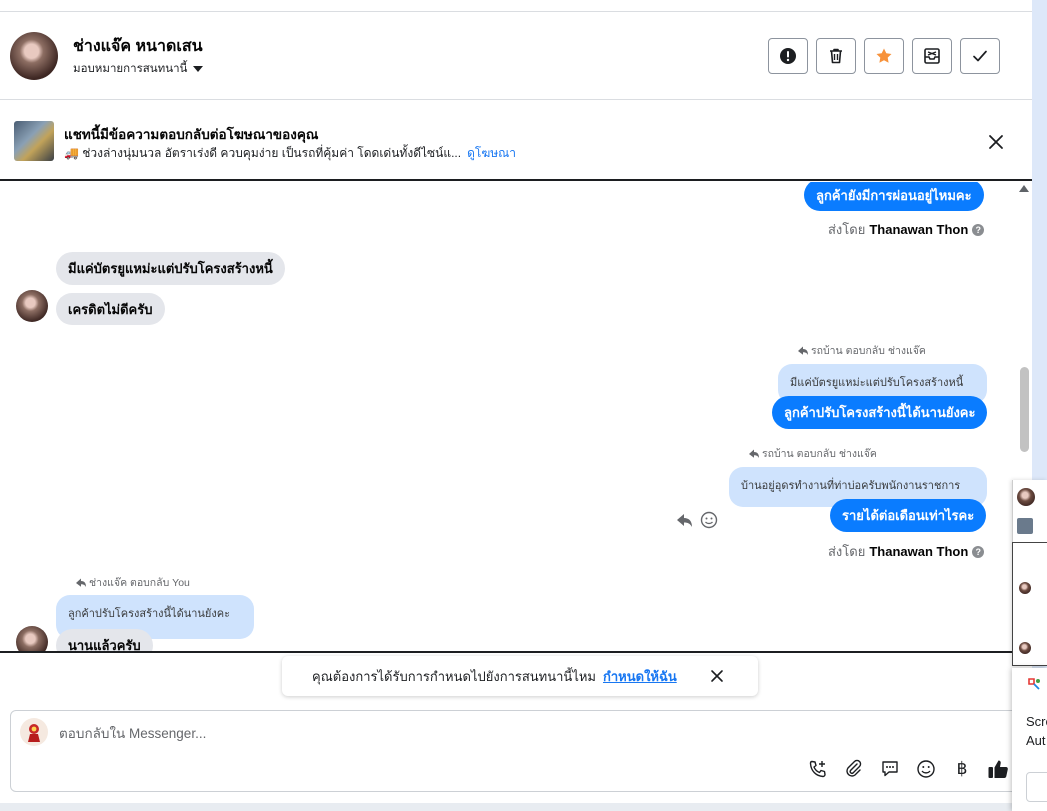  What do you see at coordinates (34, 141) in the screenshot?
I see `ad-thumbnail` at bounding box center [34, 141].